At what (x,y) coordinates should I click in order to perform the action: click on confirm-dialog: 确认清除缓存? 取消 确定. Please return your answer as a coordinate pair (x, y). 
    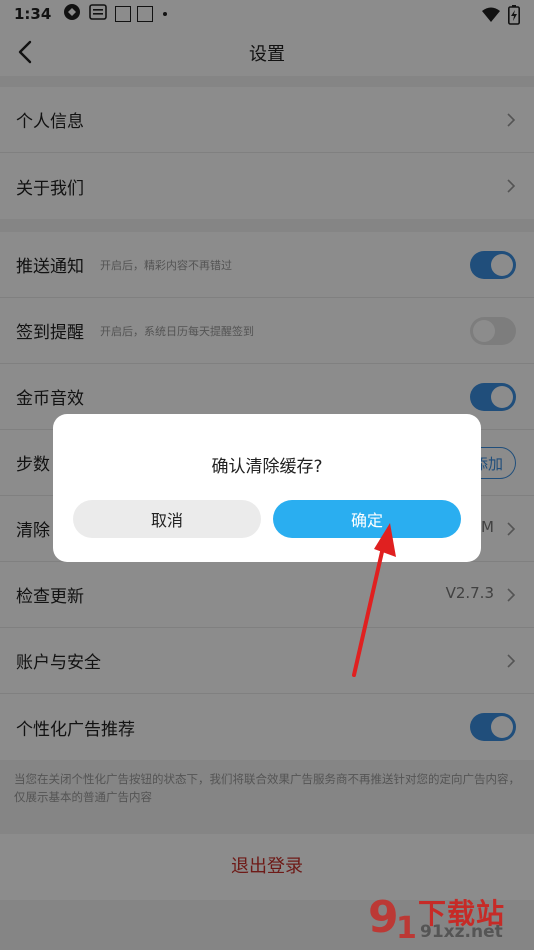
    Looking at the image, I should click on (267, 488).